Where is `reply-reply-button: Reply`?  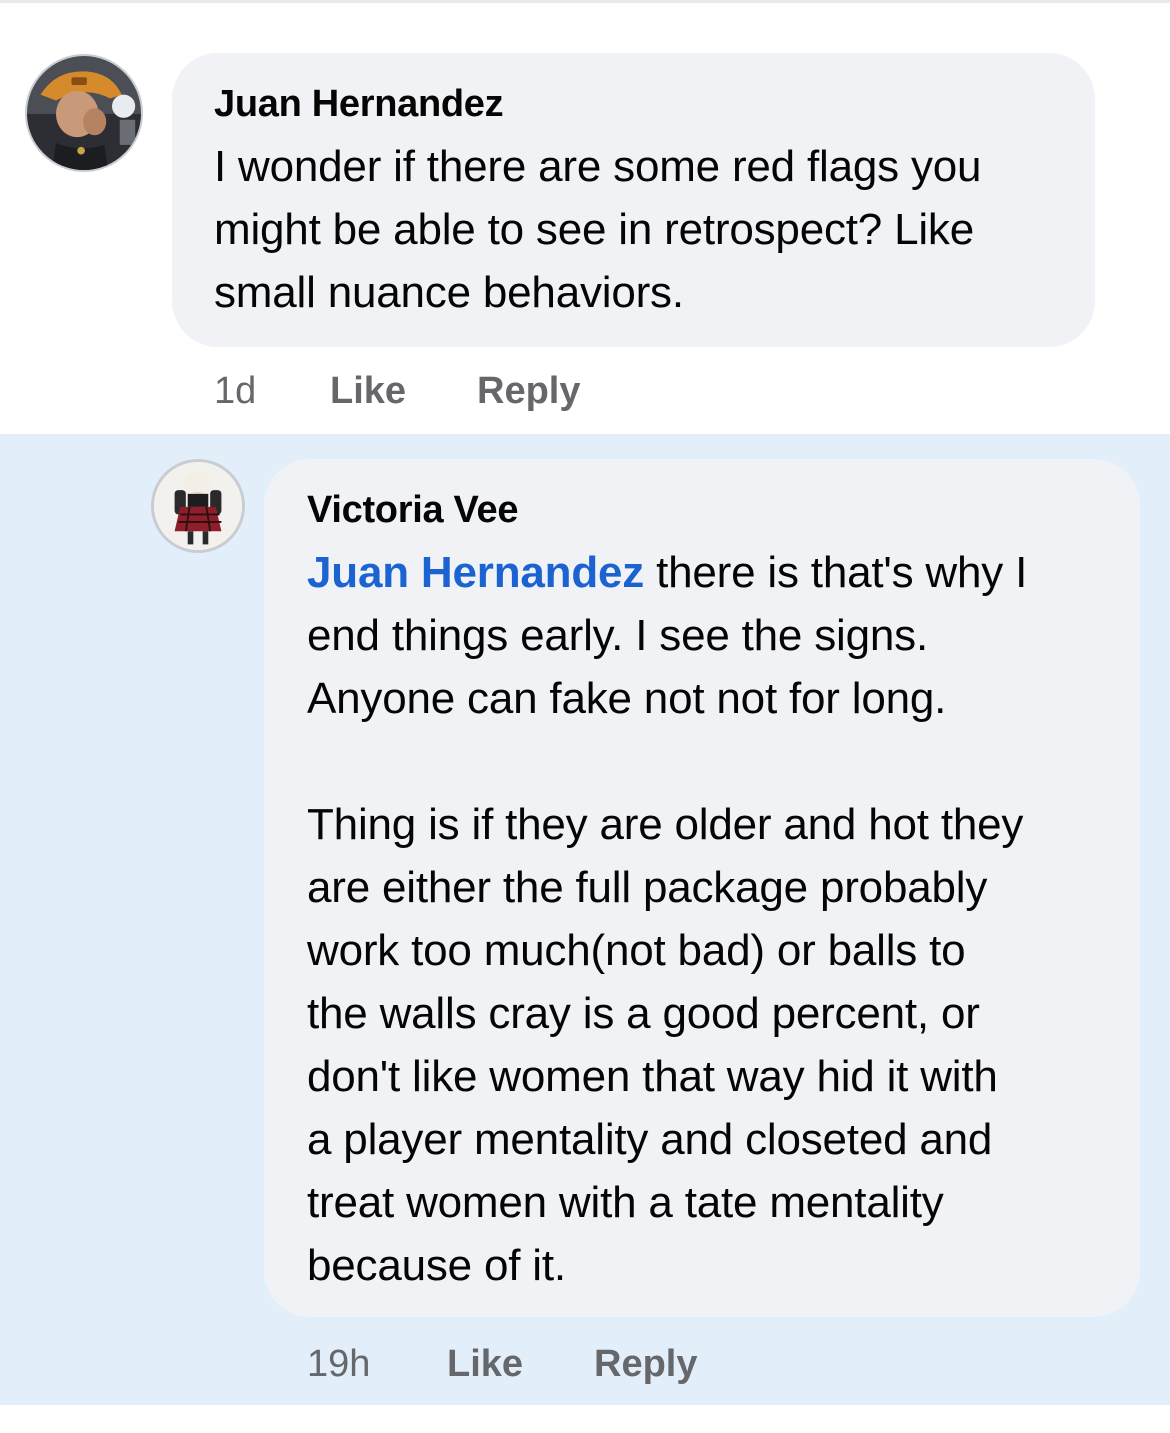 reply-reply-button: Reply is located at coordinates (645, 1364).